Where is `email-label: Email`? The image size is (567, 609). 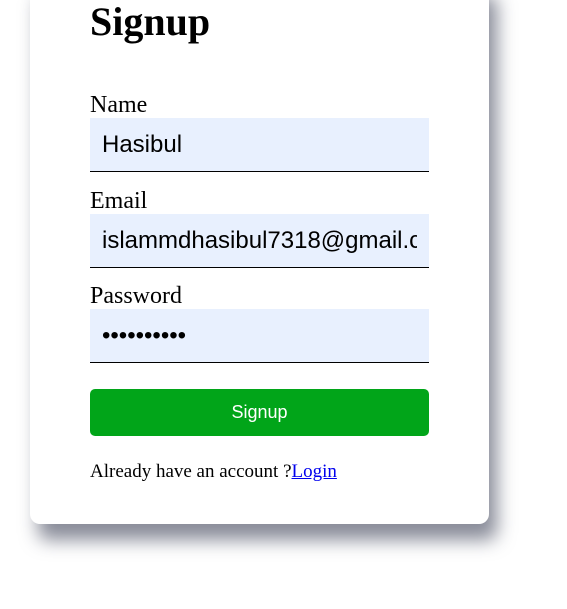 email-label: Email is located at coordinates (119, 201).